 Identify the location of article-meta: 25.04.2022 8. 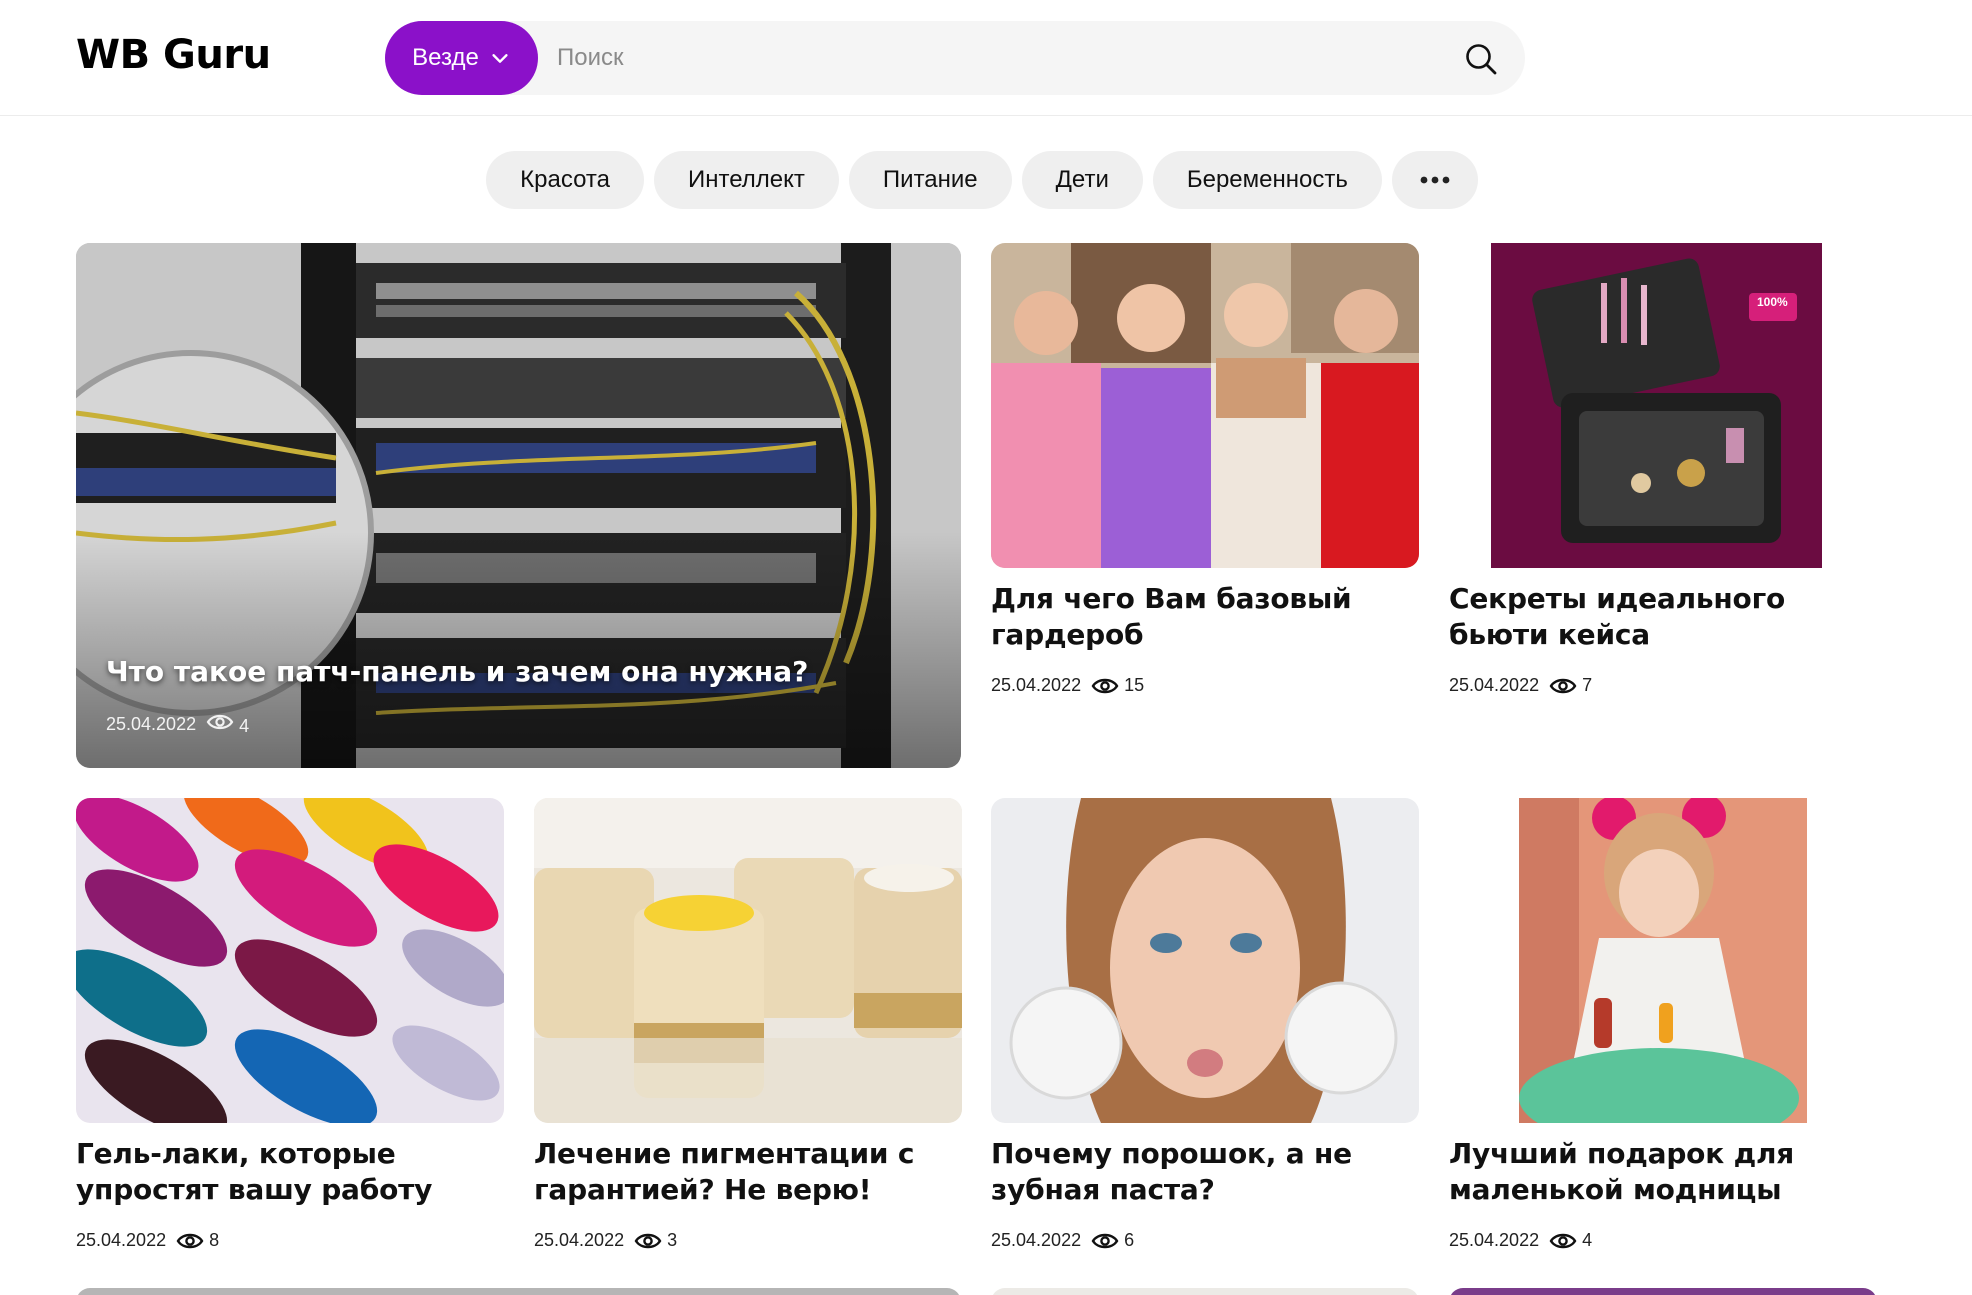
(147, 1240).